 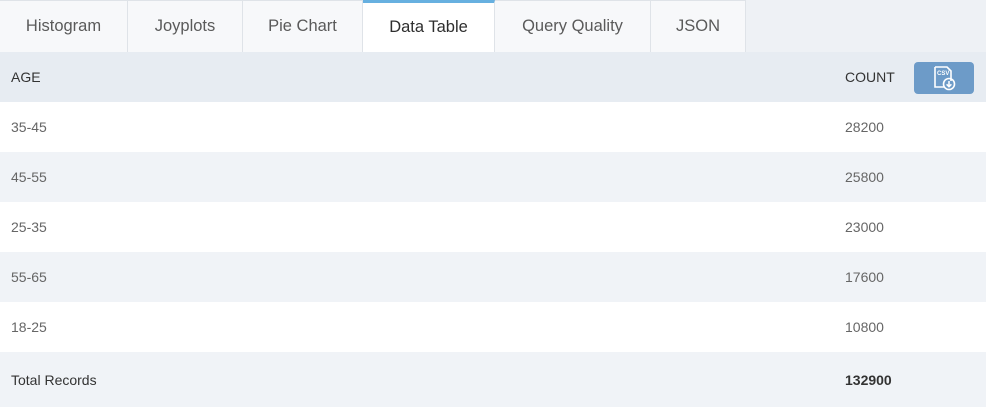 I want to click on tab-pie-chart: Pie Chart, so click(x=303, y=26).